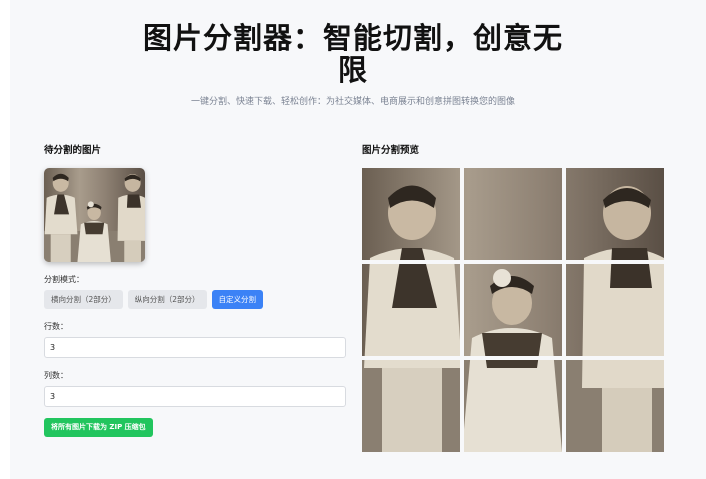  I want to click on split-mode-label: 分割模式：, so click(64, 279).